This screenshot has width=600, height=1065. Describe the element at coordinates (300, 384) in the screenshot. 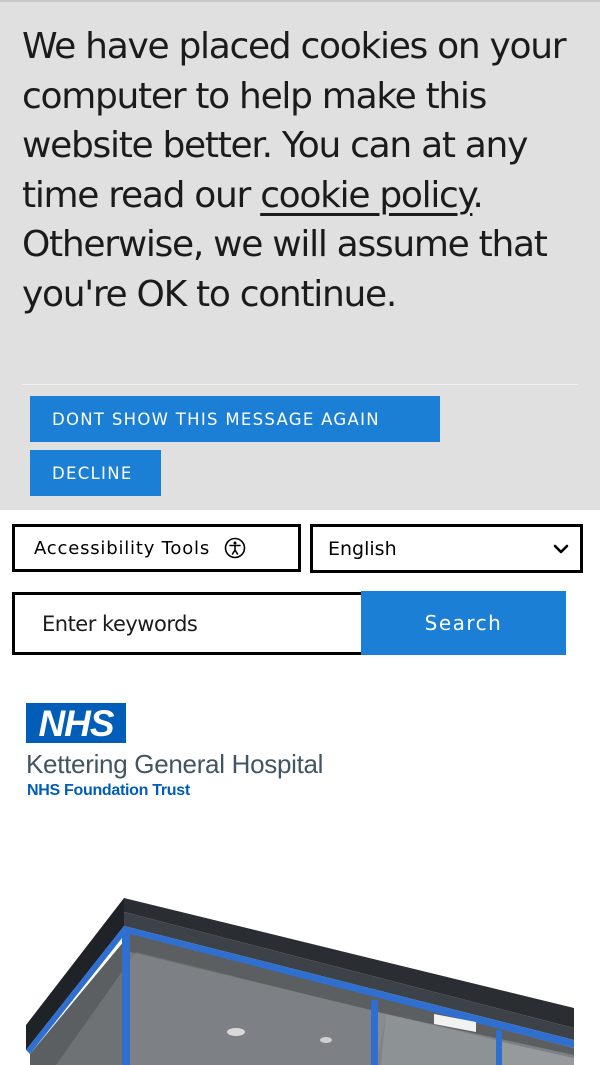

I see `cookie-divider` at that location.